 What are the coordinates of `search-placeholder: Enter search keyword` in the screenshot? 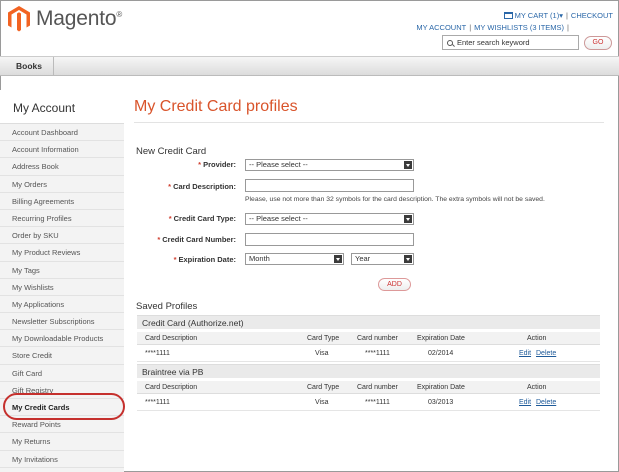 It's located at (493, 42).